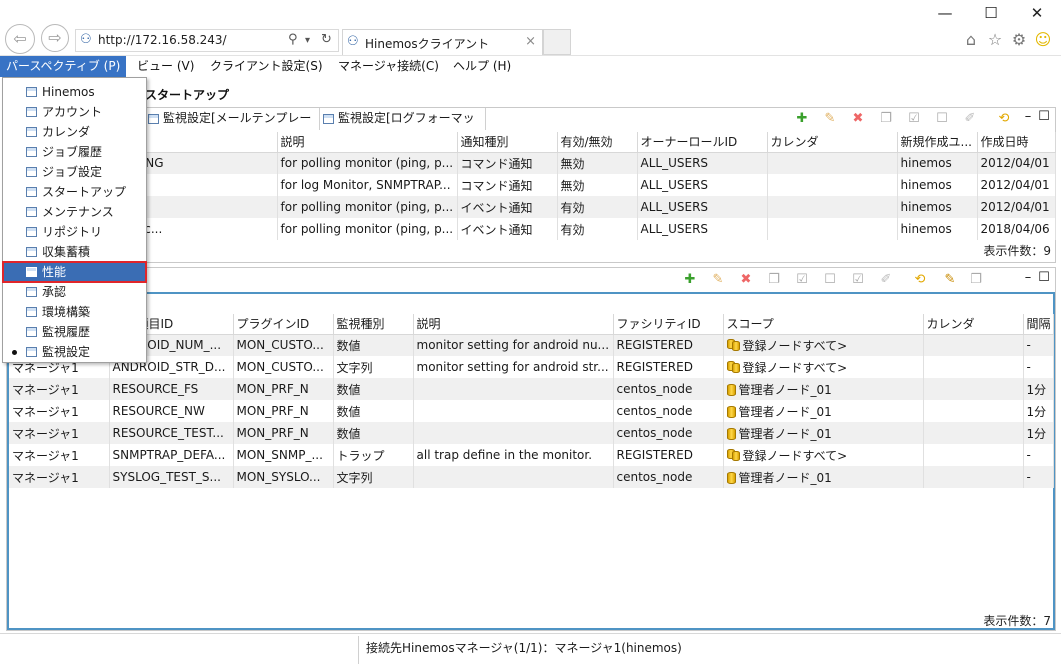 The image size is (1061, 665). I want to click on column-header: オーナーロールID, so click(702, 142).